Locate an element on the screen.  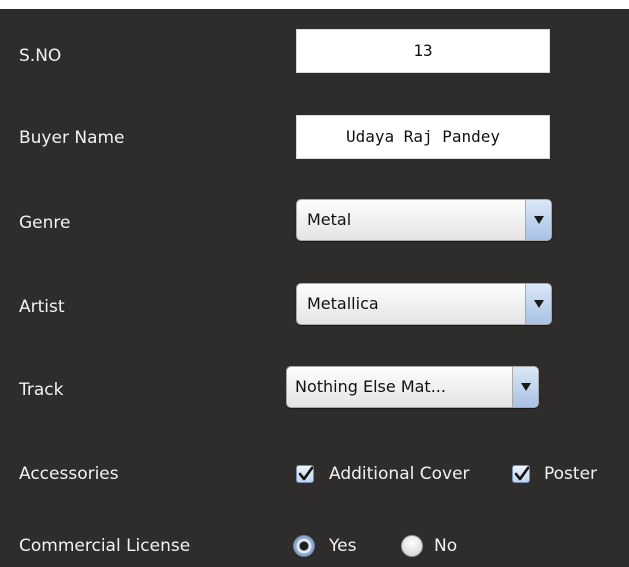
genre-selected-value: Metal is located at coordinates (329, 219).